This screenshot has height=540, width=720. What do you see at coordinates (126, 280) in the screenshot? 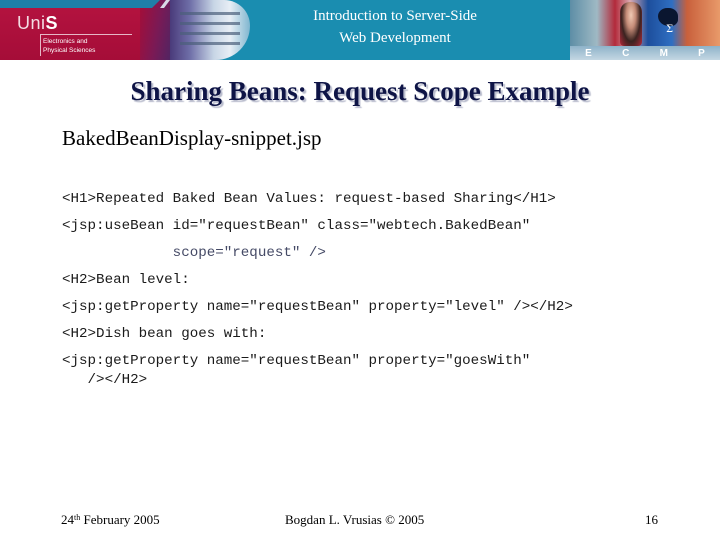
I see `code-line: <H2>Bean level:` at bounding box center [126, 280].